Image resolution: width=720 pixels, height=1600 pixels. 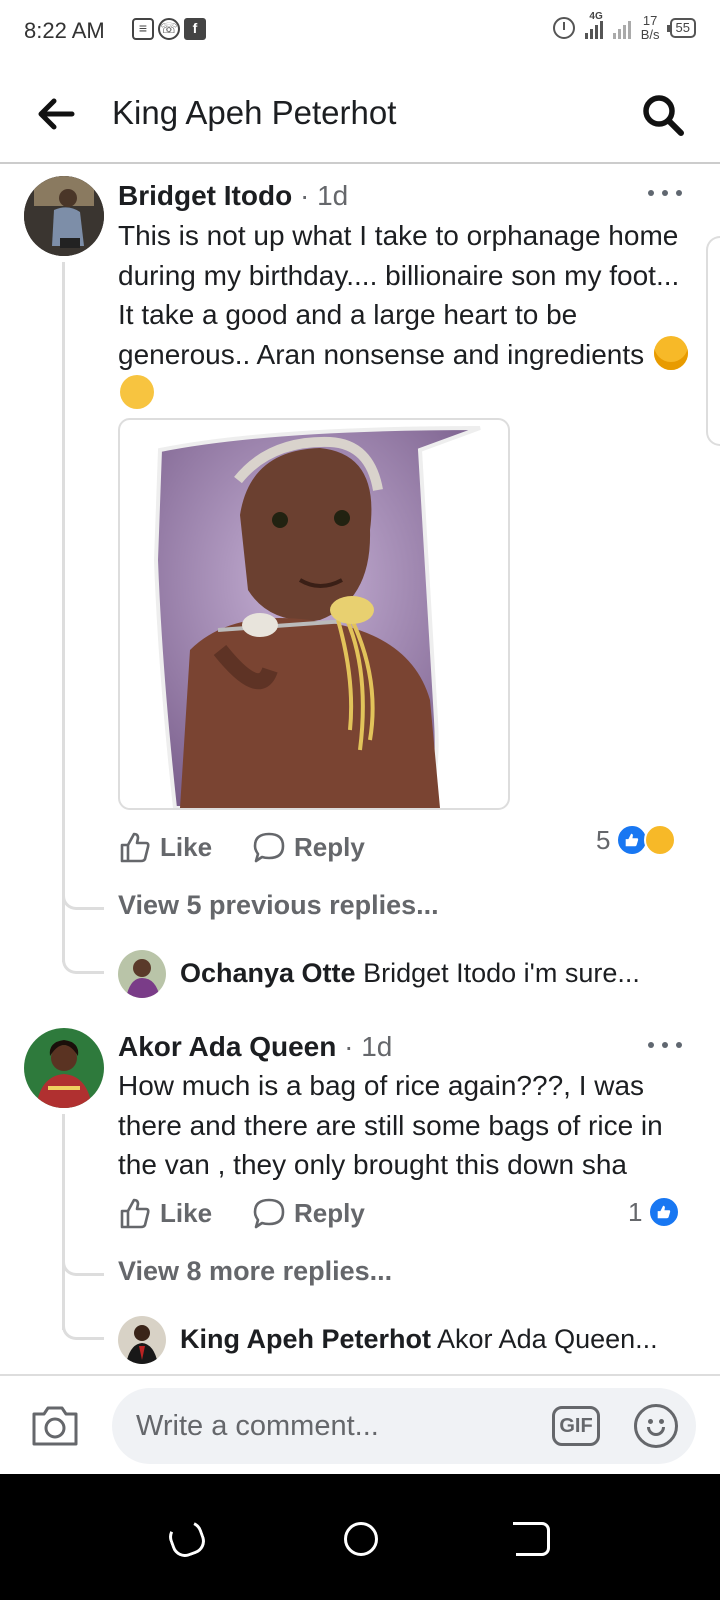 I want to click on system-back-icon, so click(x=531, y=1539).